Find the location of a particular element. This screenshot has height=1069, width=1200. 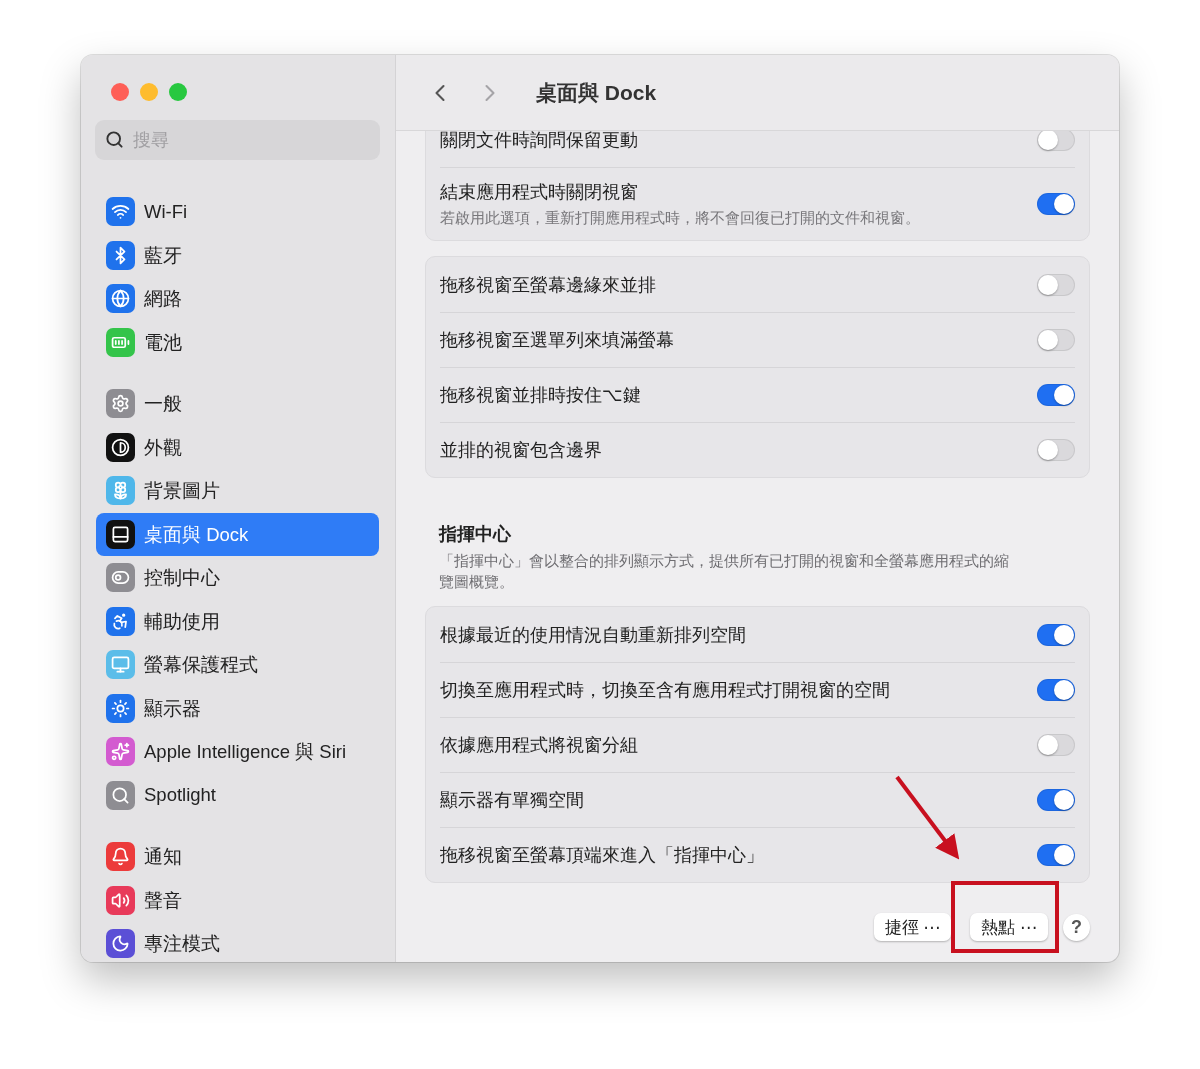

setting-label: 結束應用程式時關閉視窗 is located at coordinates (539, 192).